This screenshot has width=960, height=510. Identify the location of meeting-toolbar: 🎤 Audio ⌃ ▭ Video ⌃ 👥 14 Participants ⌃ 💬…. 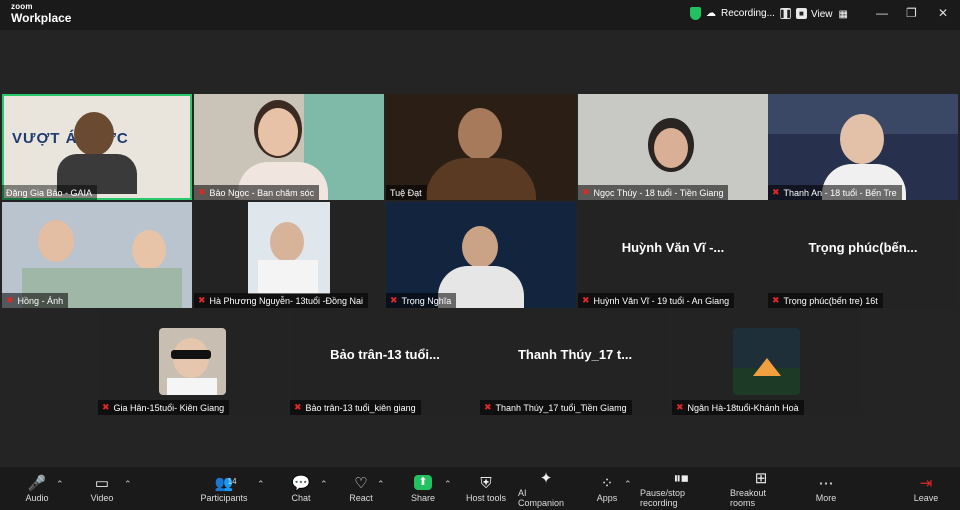
(480, 488).